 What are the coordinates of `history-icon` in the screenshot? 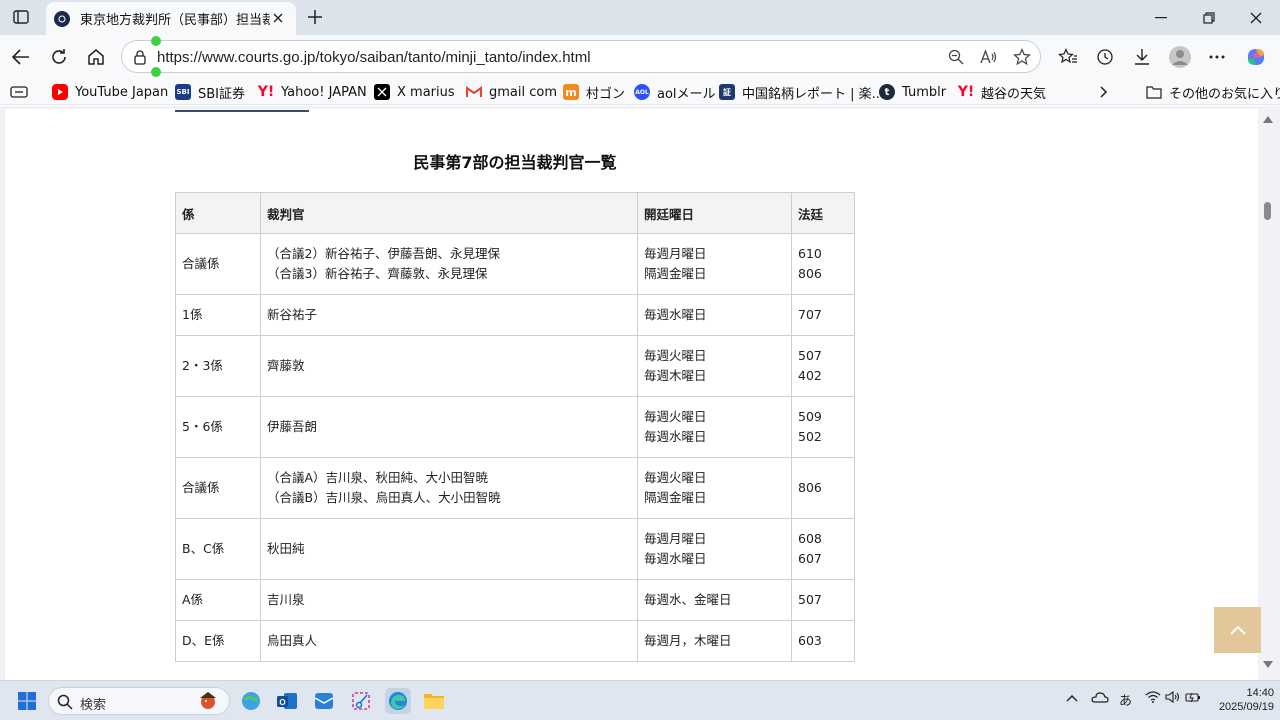 It's located at (1105, 57).